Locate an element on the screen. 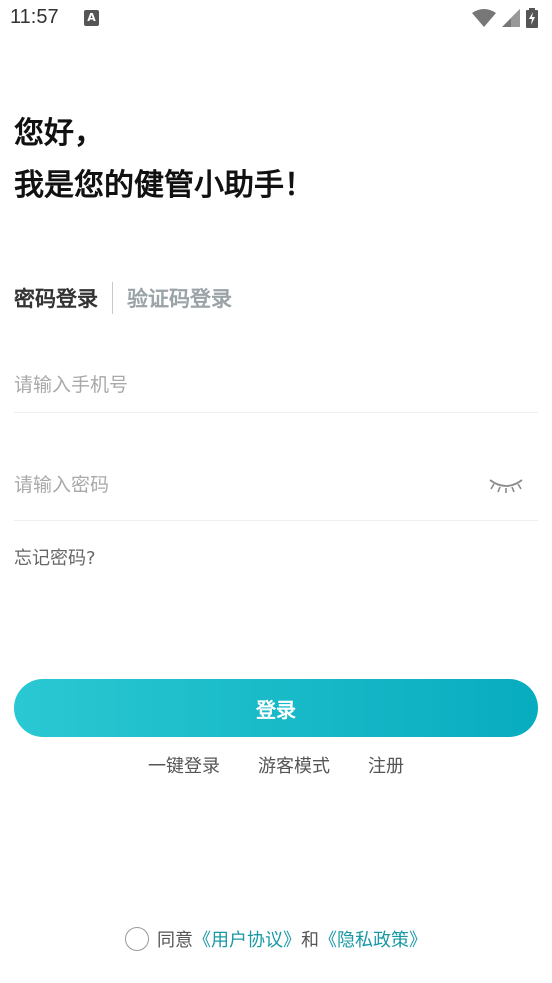 The height and width of the screenshot is (983, 552). forgot-password-link: 忘记密码? is located at coordinates (55, 557).